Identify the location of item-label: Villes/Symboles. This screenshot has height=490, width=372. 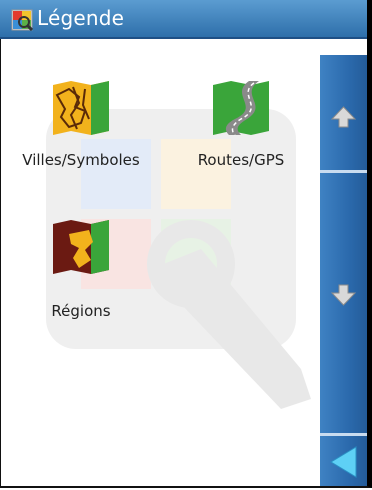
(81, 160).